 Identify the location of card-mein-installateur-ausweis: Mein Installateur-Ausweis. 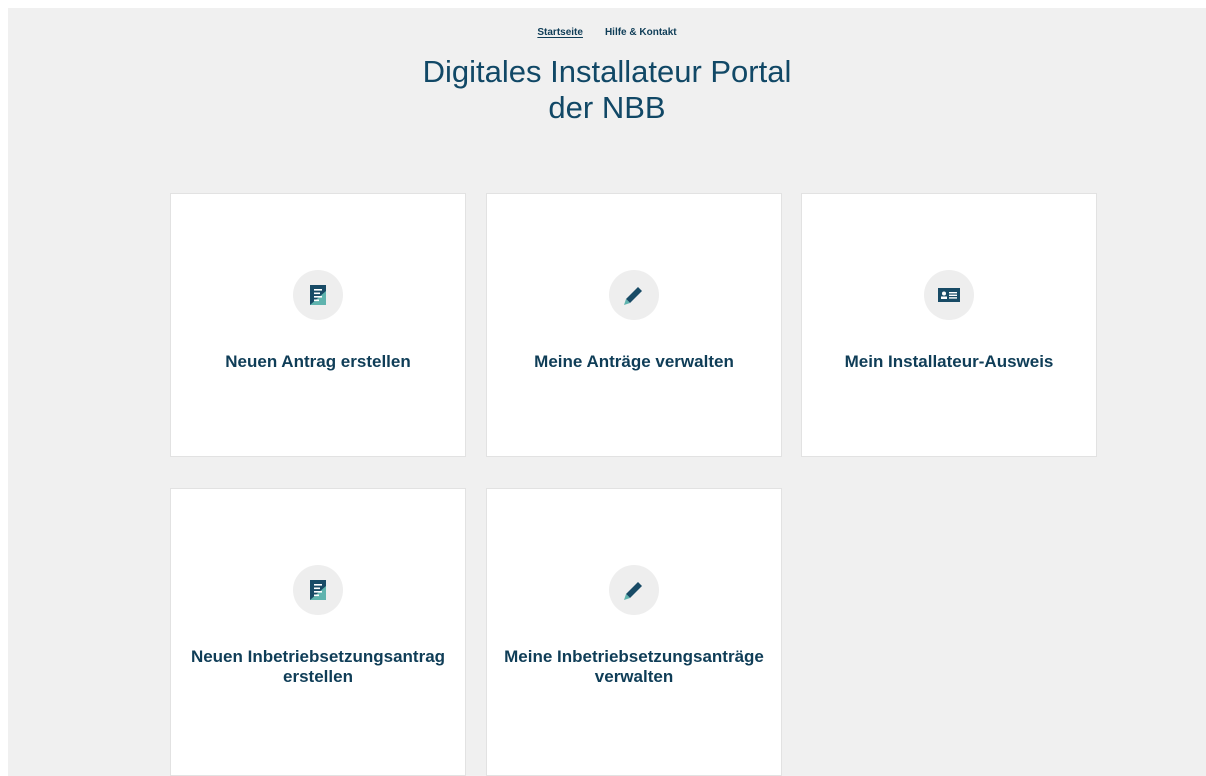
(949, 325).